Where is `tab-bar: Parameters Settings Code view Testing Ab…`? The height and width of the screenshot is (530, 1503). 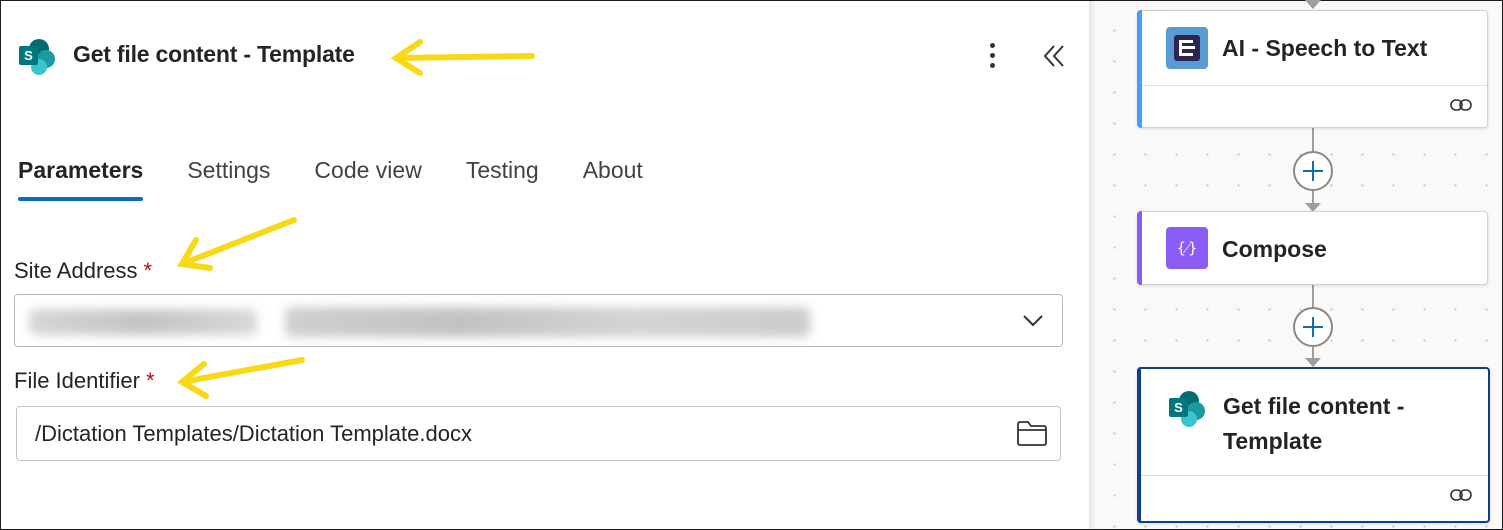 tab-bar: Parameters Settings Code view Testing Ab… is located at coordinates (352, 179).